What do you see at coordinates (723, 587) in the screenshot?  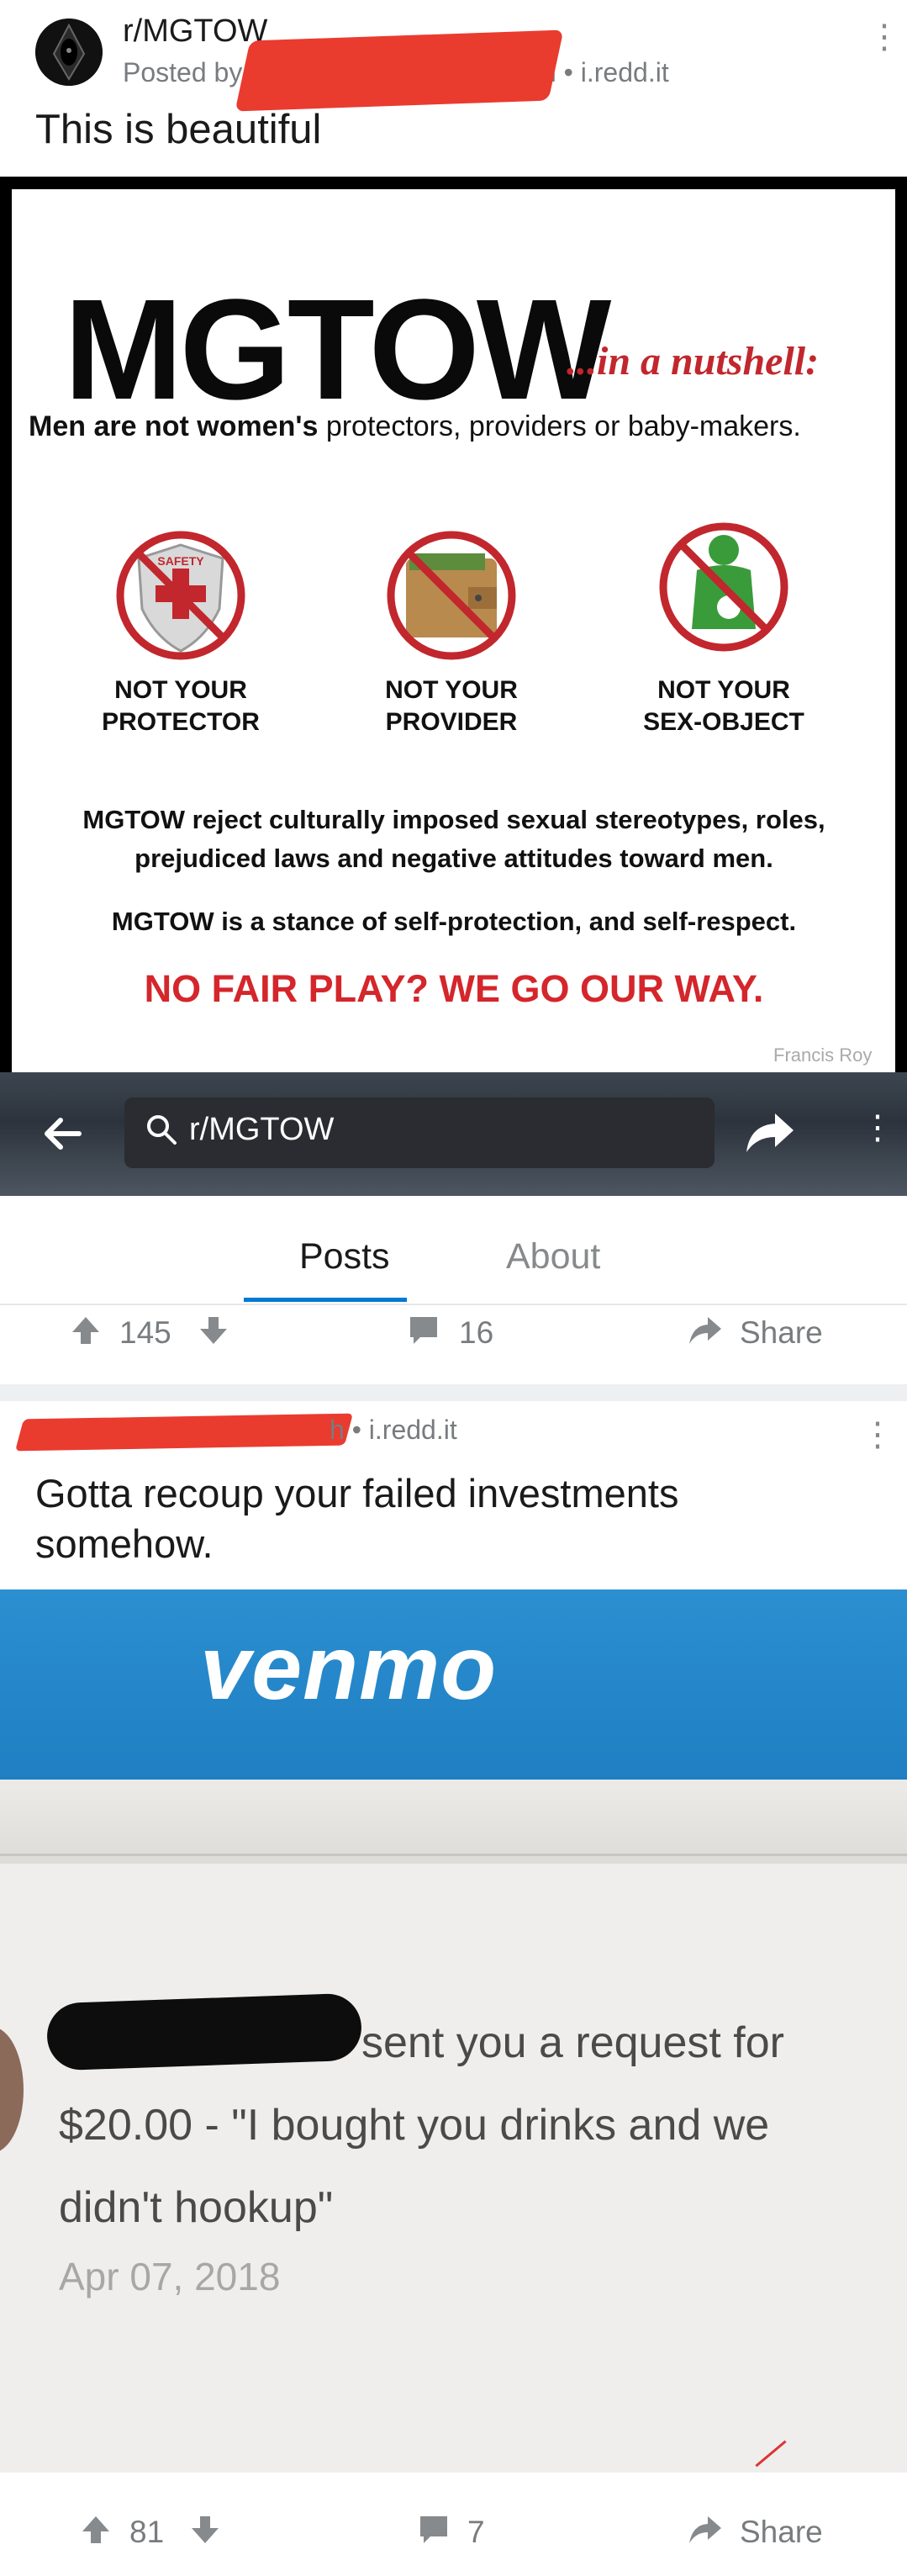 I see `no-figure-icon` at bounding box center [723, 587].